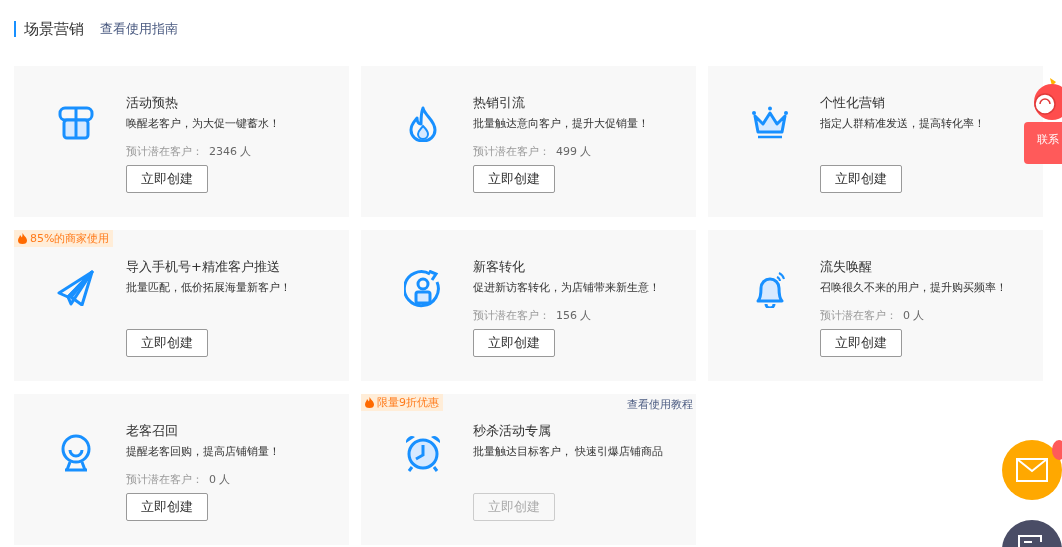 The width and height of the screenshot is (1062, 547). Describe the element at coordinates (203, 452) in the screenshot. I see `card-description: 提醒老客回购，提高店铺销量！` at that location.